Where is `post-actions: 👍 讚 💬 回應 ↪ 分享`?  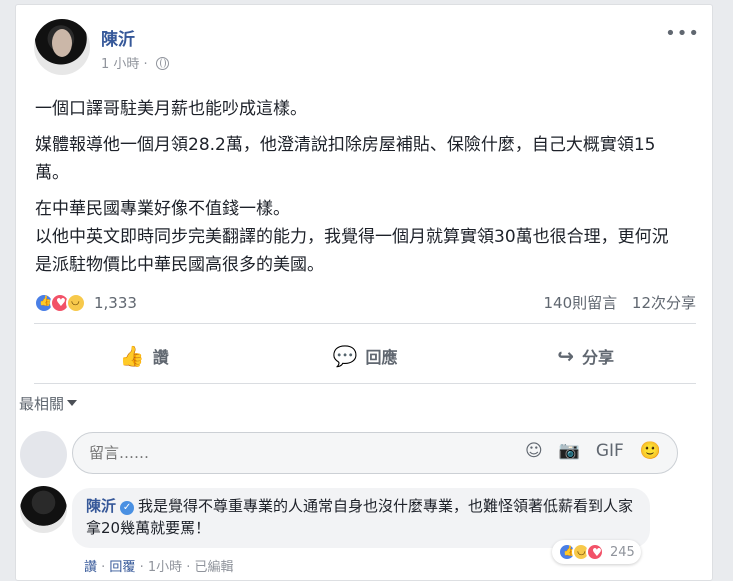
post-actions: 👍 讚 💬 回應 ↪ 分享 is located at coordinates (365, 356).